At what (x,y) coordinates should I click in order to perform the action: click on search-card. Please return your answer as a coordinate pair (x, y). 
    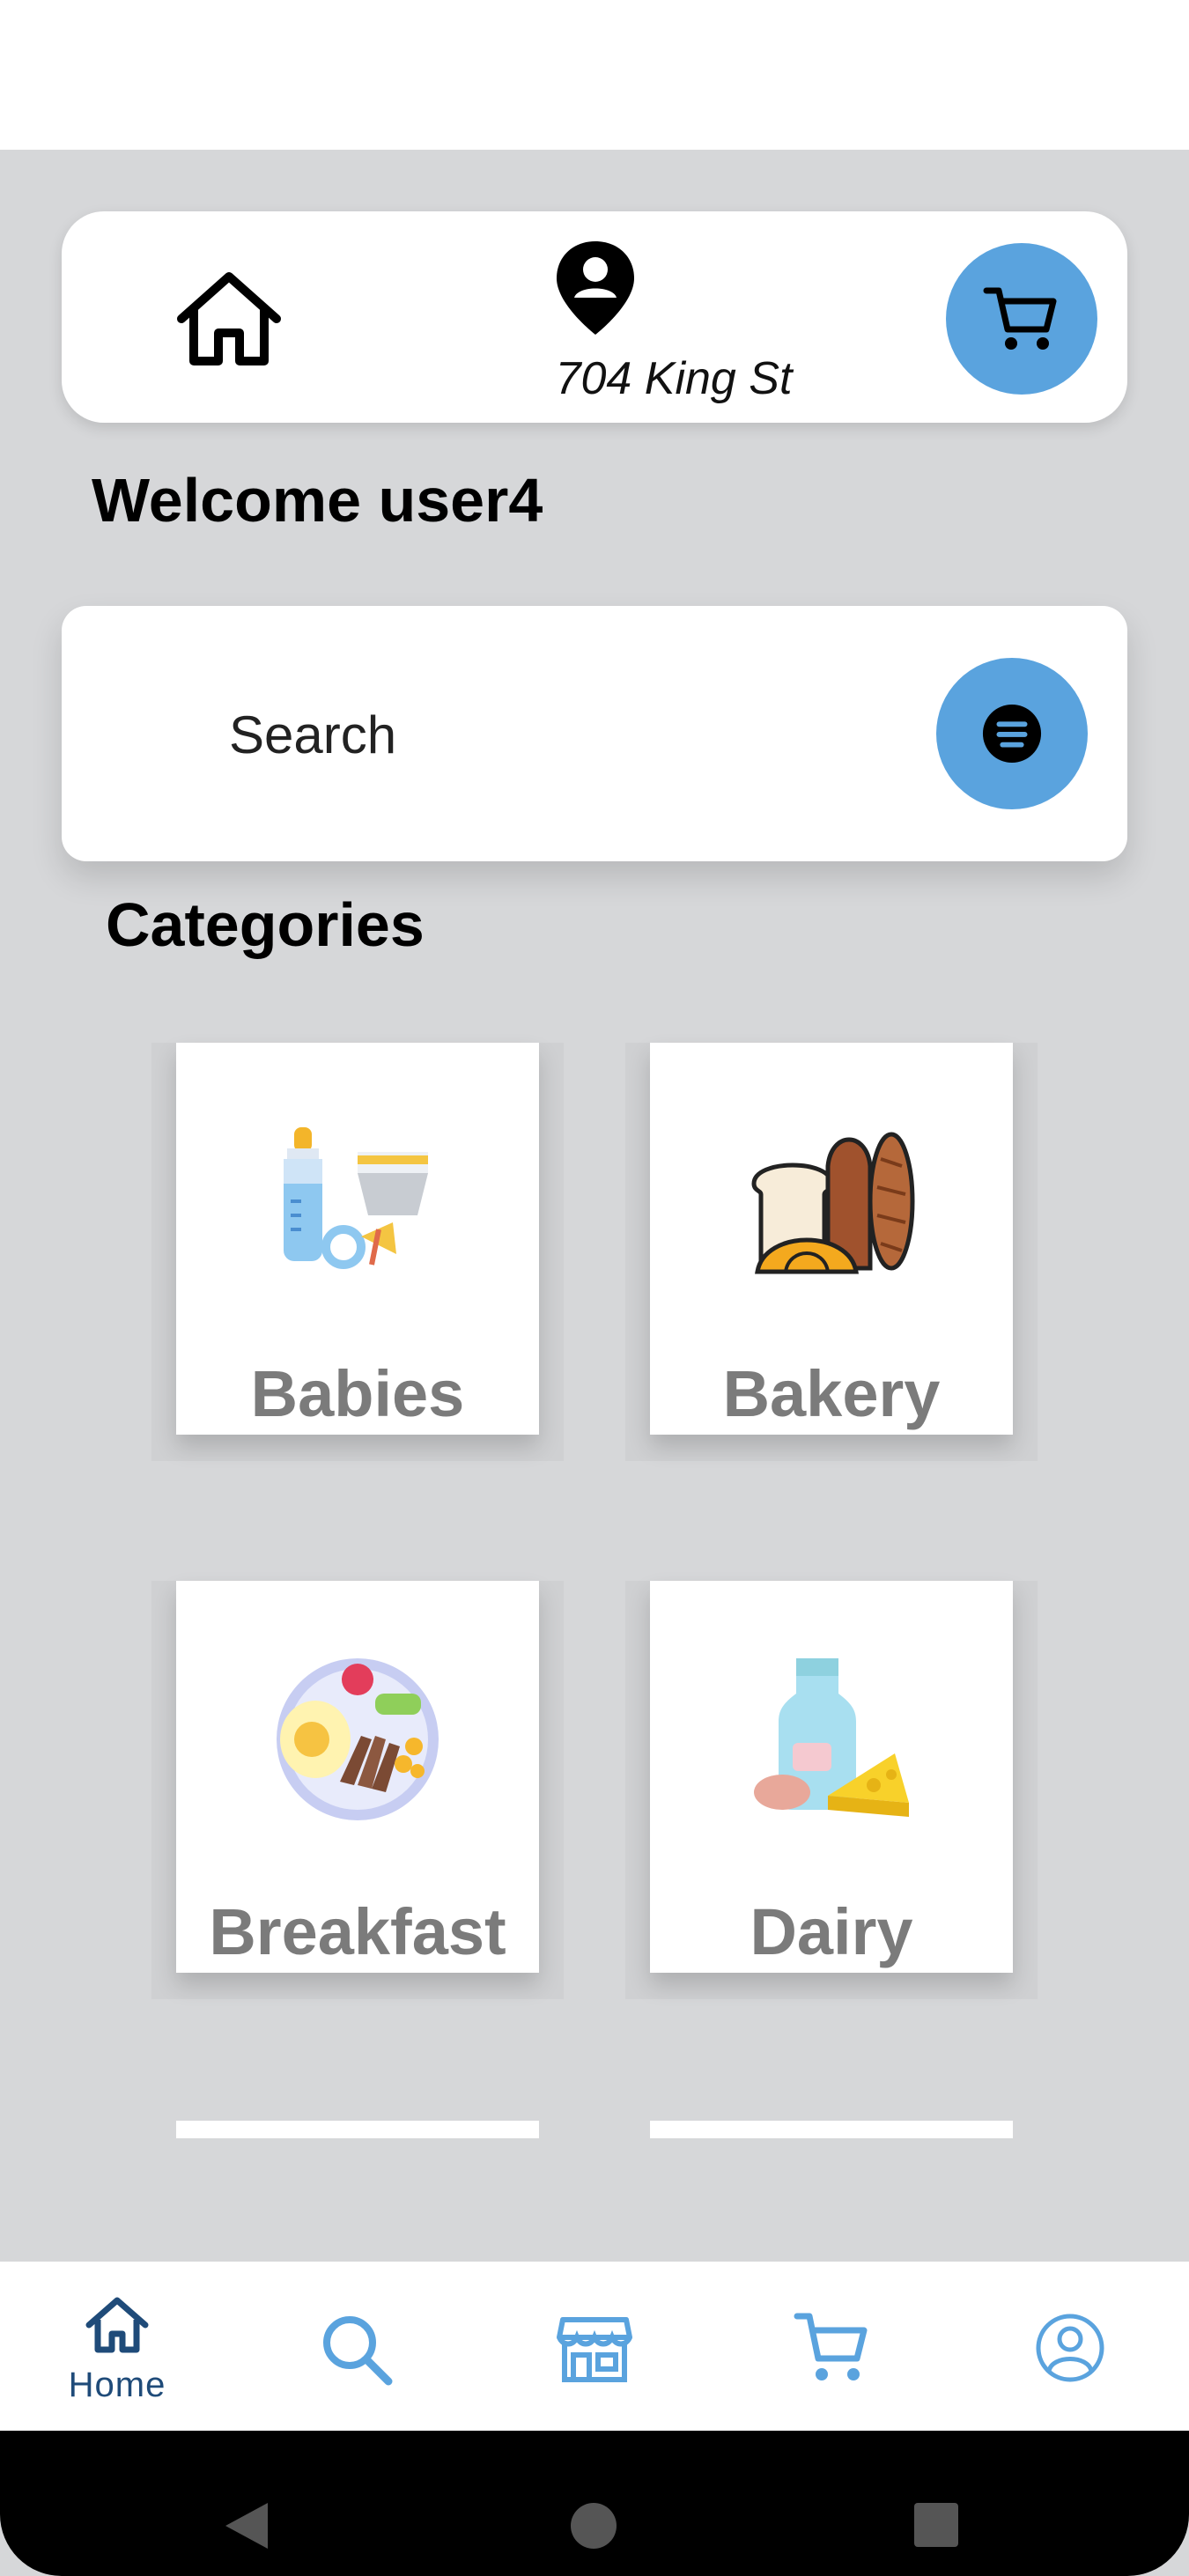
    Looking at the image, I should click on (595, 733).